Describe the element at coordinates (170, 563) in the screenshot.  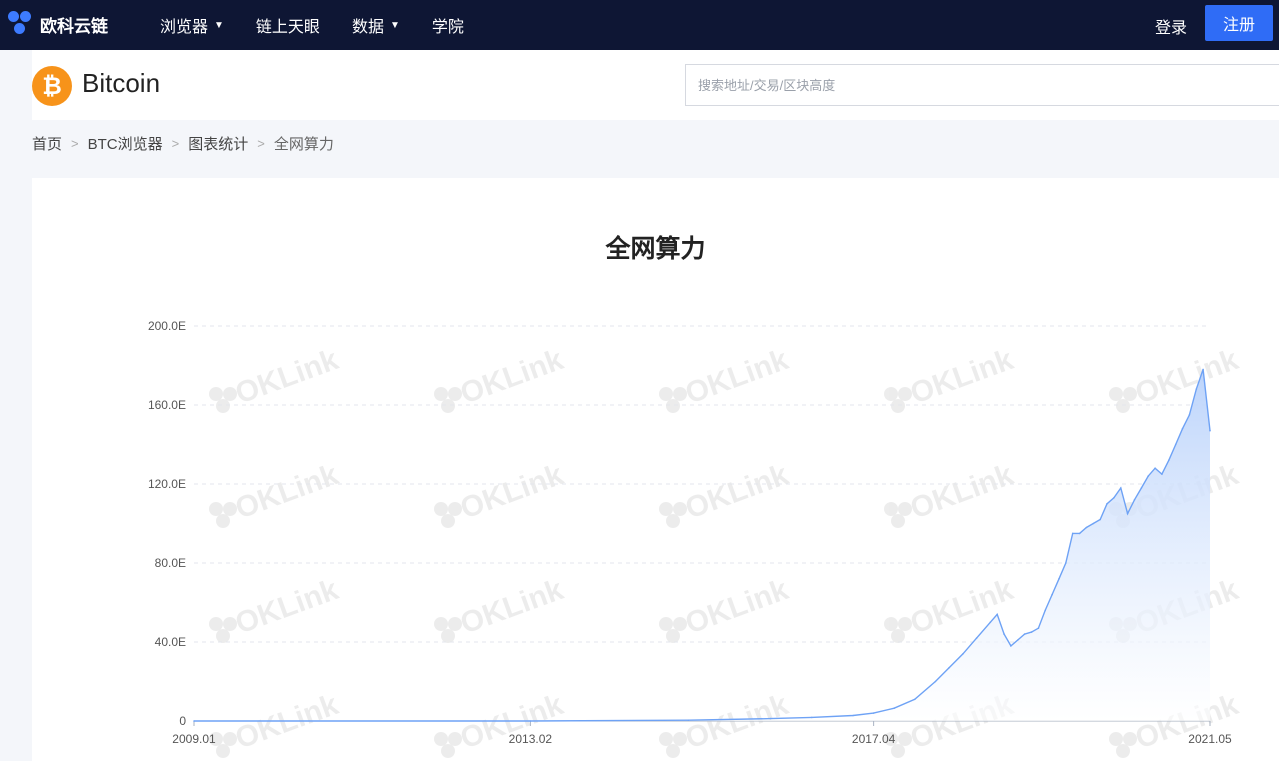
I see `y-tick-label: 80.0E` at that location.